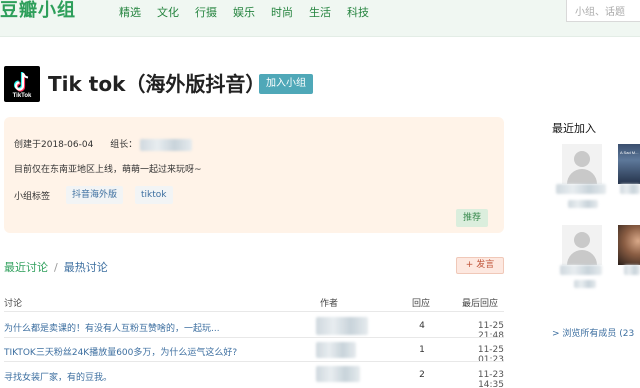 This screenshot has width=640, height=388. Describe the element at coordinates (490, 379) in the screenshot. I see `last-reply-time: 11-23 14:35` at that location.